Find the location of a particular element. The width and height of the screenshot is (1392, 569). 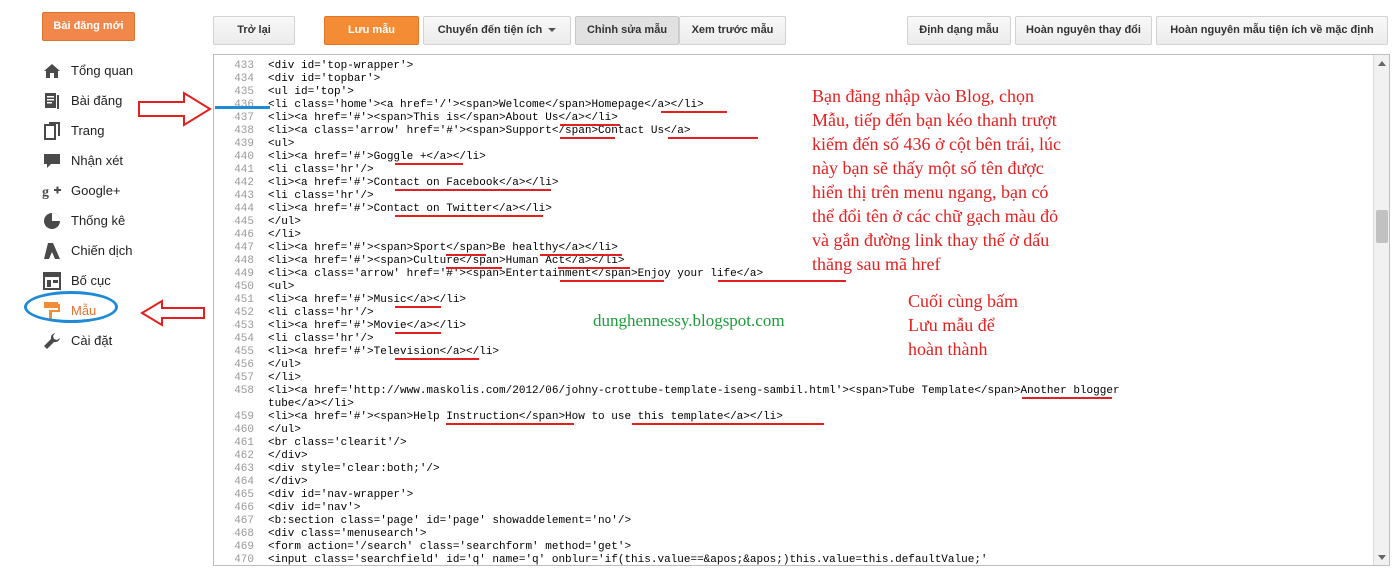

note-line: Lưu mẫu để is located at coordinates (951, 325).